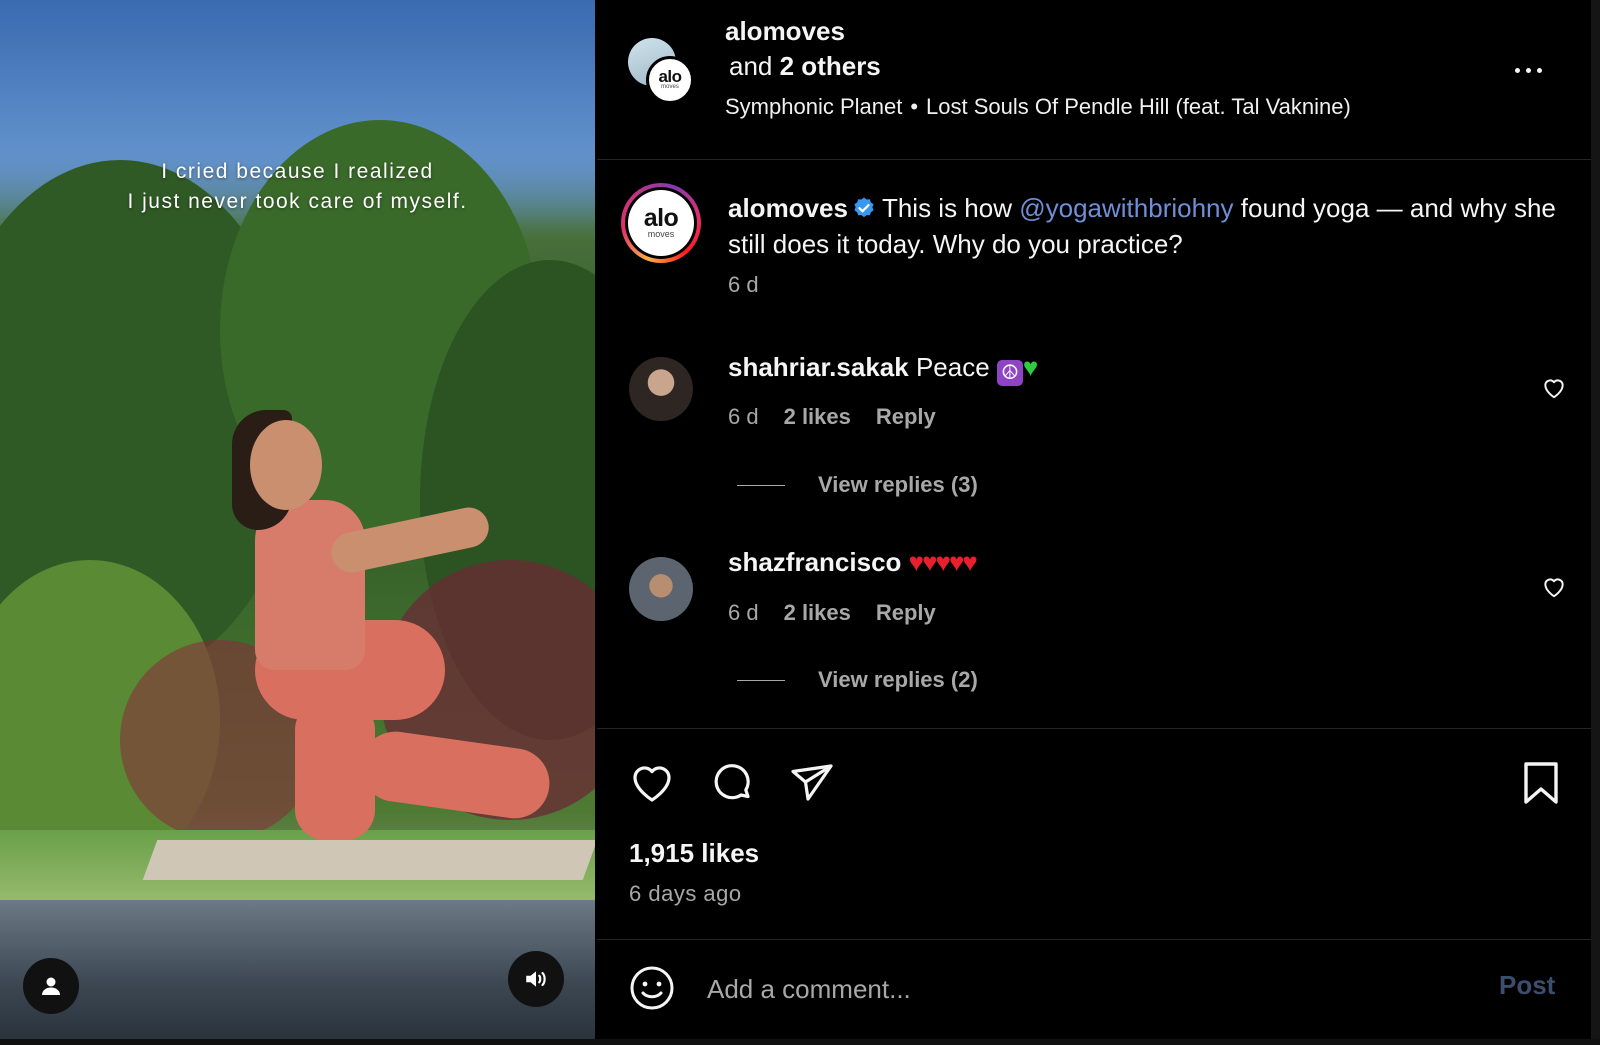 This screenshot has width=1600, height=1045. What do you see at coordinates (368, 860) in the screenshot?
I see `media-yoga-mat` at bounding box center [368, 860].